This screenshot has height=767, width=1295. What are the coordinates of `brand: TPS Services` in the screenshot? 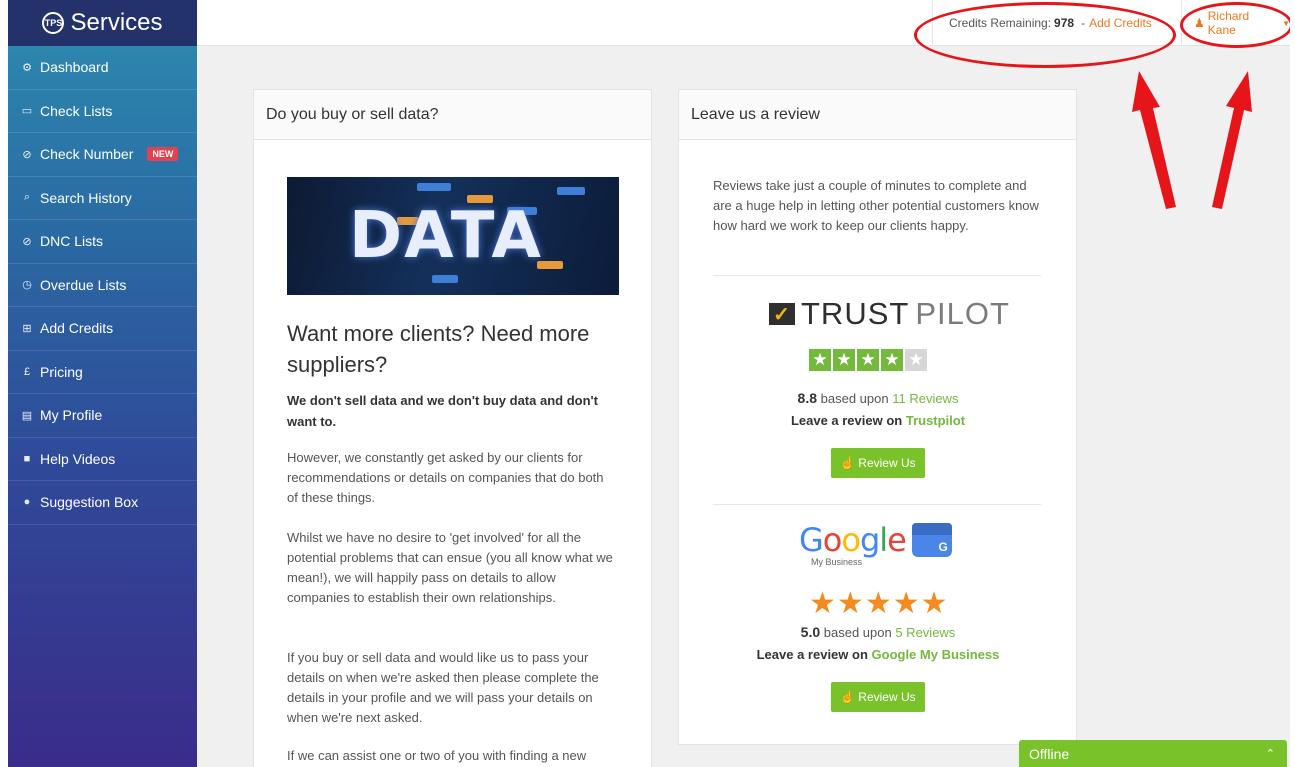 It's located at (102, 23).